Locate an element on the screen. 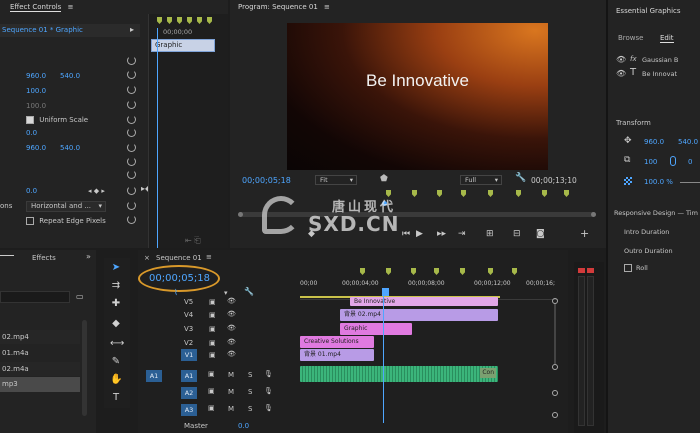 The image size is (700, 433). layer-gaussian: Gaussian B is located at coordinates (660, 60).